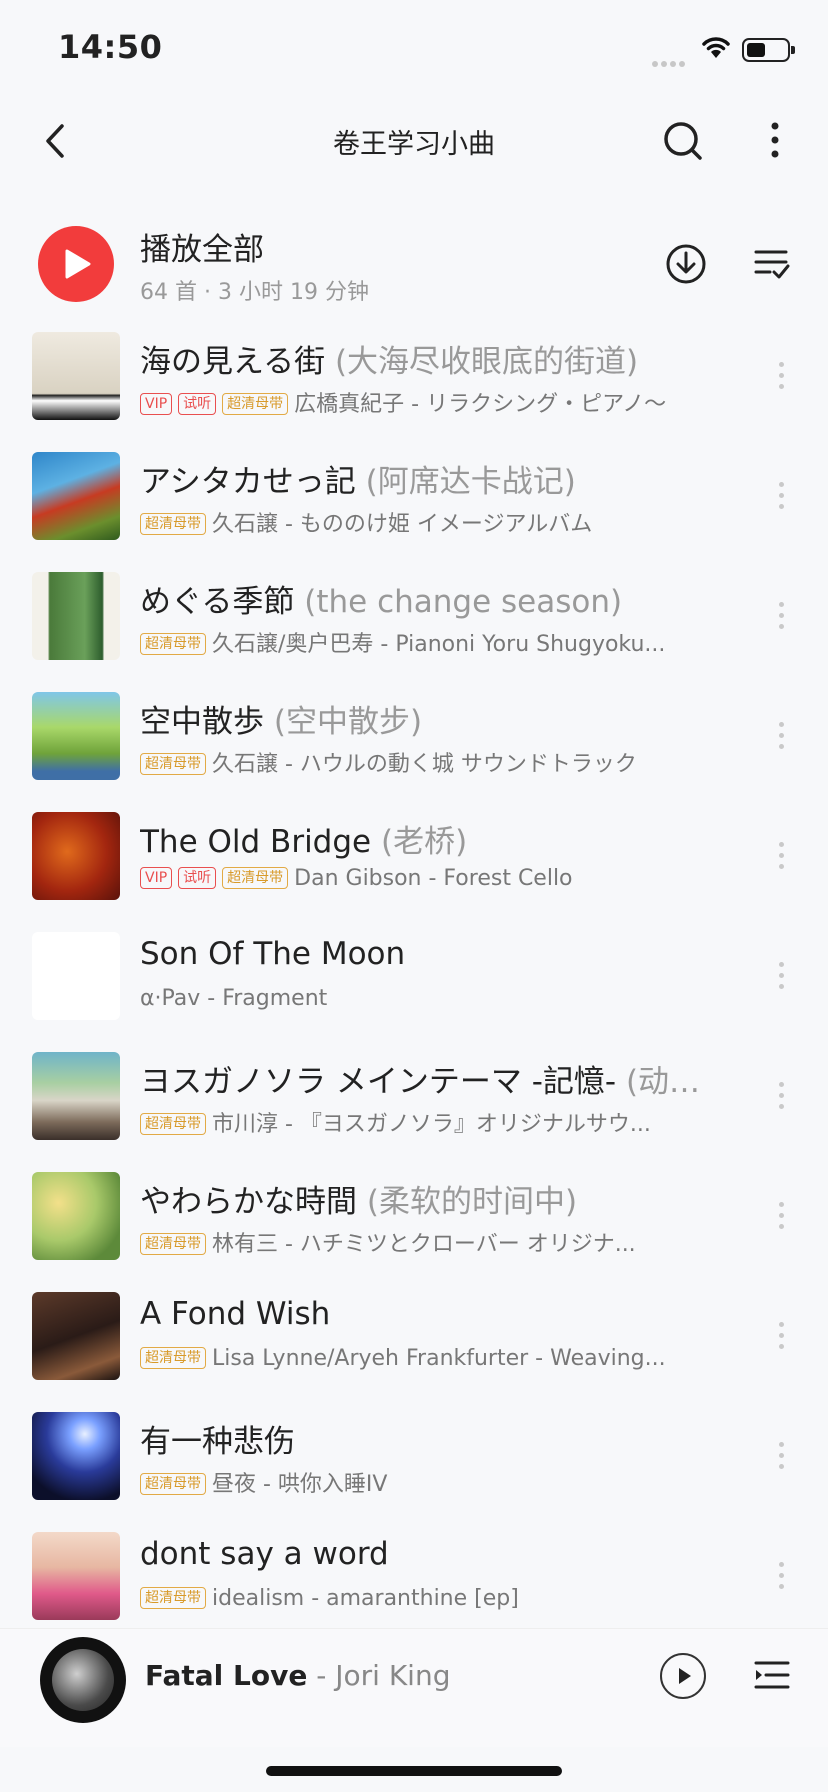 This screenshot has width=828, height=1792. I want to click on song-artist-album: idealism - amaranthine [ep], so click(365, 1598).